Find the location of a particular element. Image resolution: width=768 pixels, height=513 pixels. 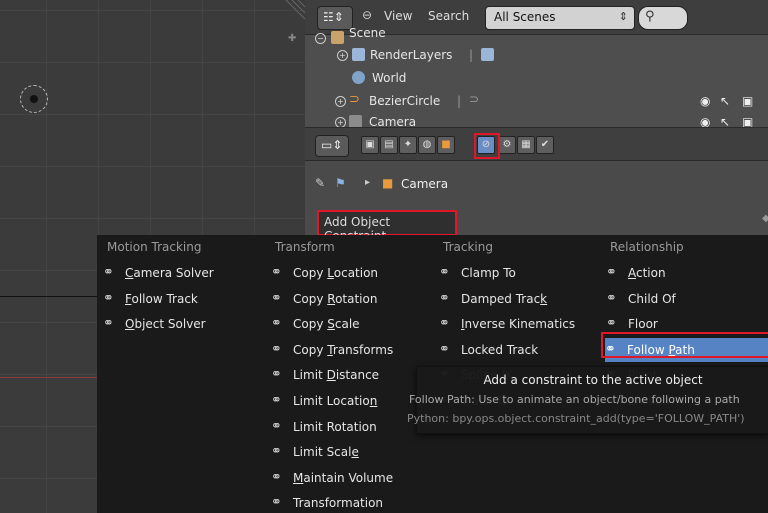

menu-item-label: Clamp To is located at coordinates (488, 273).